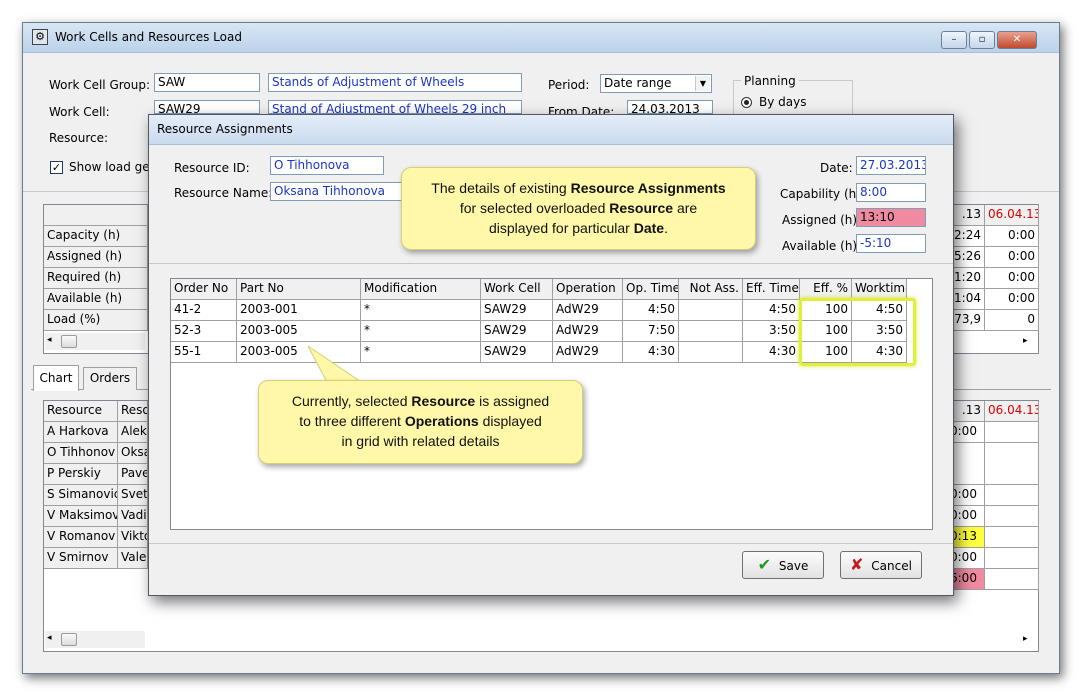  What do you see at coordinates (1017, 40) in the screenshot?
I see `close-button: ✕` at bounding box center [1017, 40].